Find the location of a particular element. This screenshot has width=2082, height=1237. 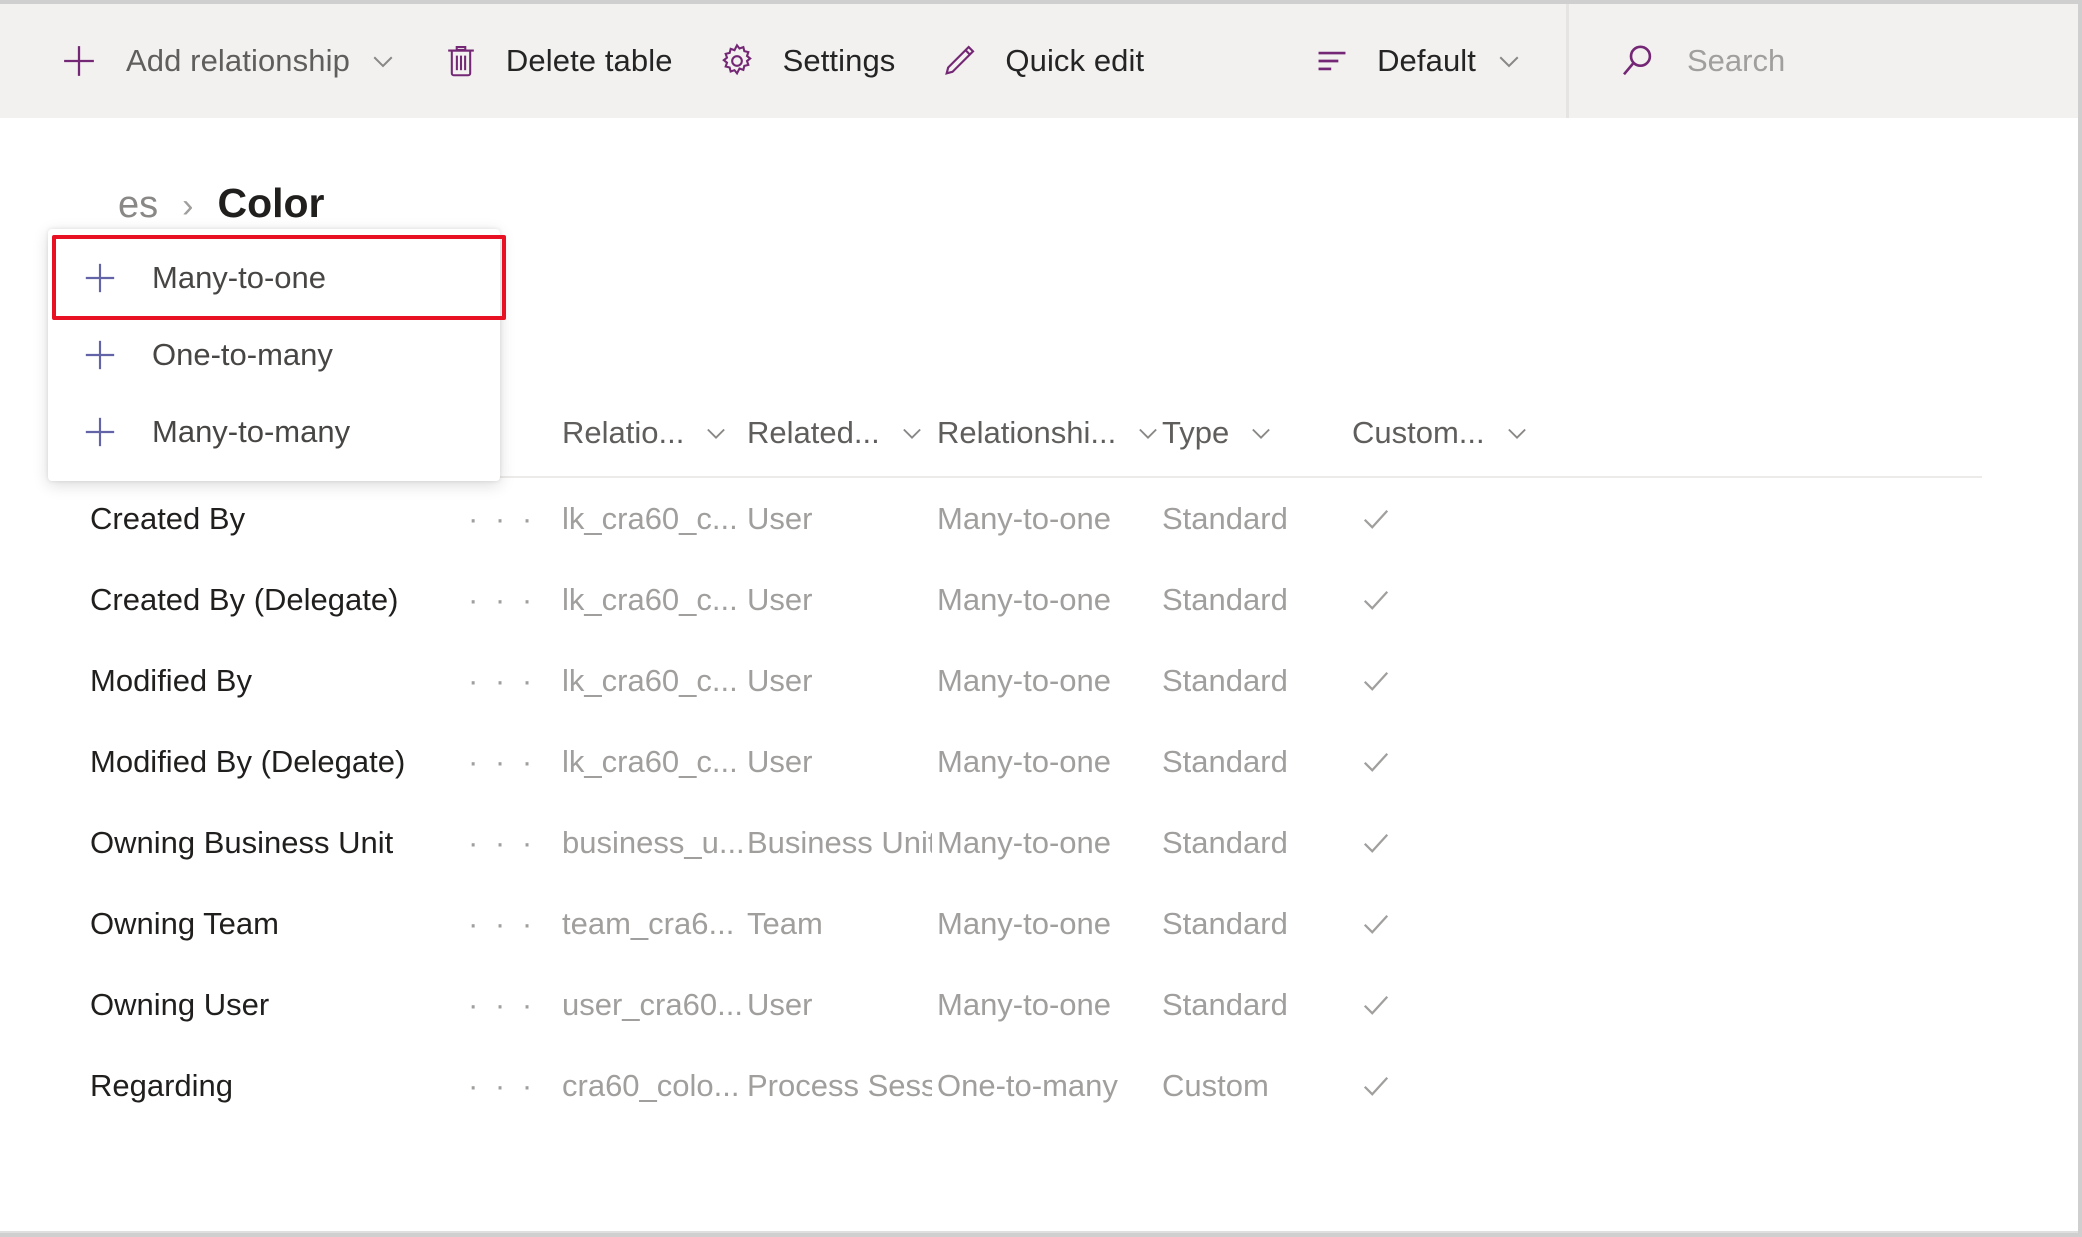

view-selector-button: Default is located at coordinates (1439, 61).